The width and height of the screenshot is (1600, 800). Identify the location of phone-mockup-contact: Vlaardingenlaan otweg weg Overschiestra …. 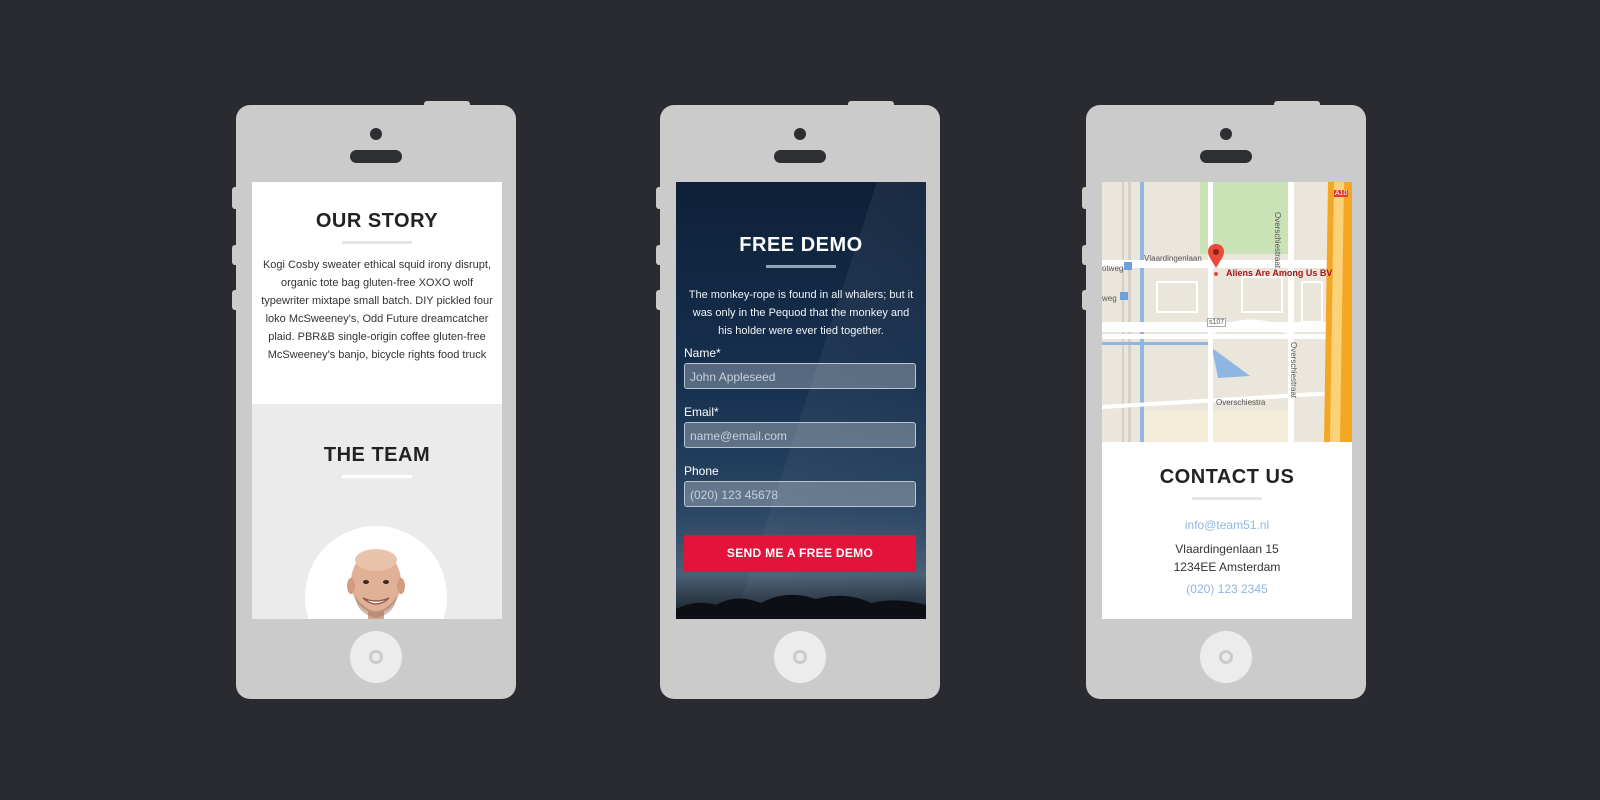
(1224, 400).